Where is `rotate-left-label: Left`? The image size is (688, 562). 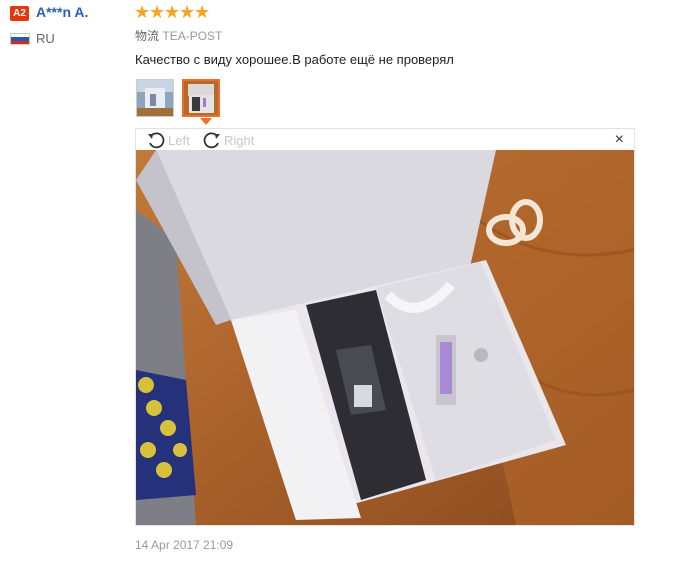 rotate-left-label: Left is located at coordinates (179, 140).